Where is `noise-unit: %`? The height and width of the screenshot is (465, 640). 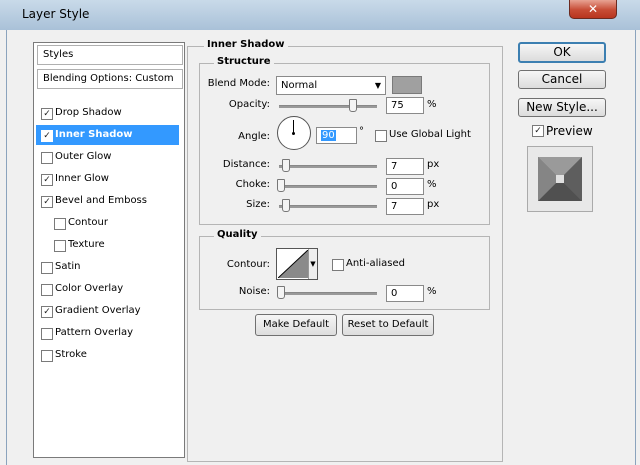 noise-unit: % is located at coordinates (432, 291).